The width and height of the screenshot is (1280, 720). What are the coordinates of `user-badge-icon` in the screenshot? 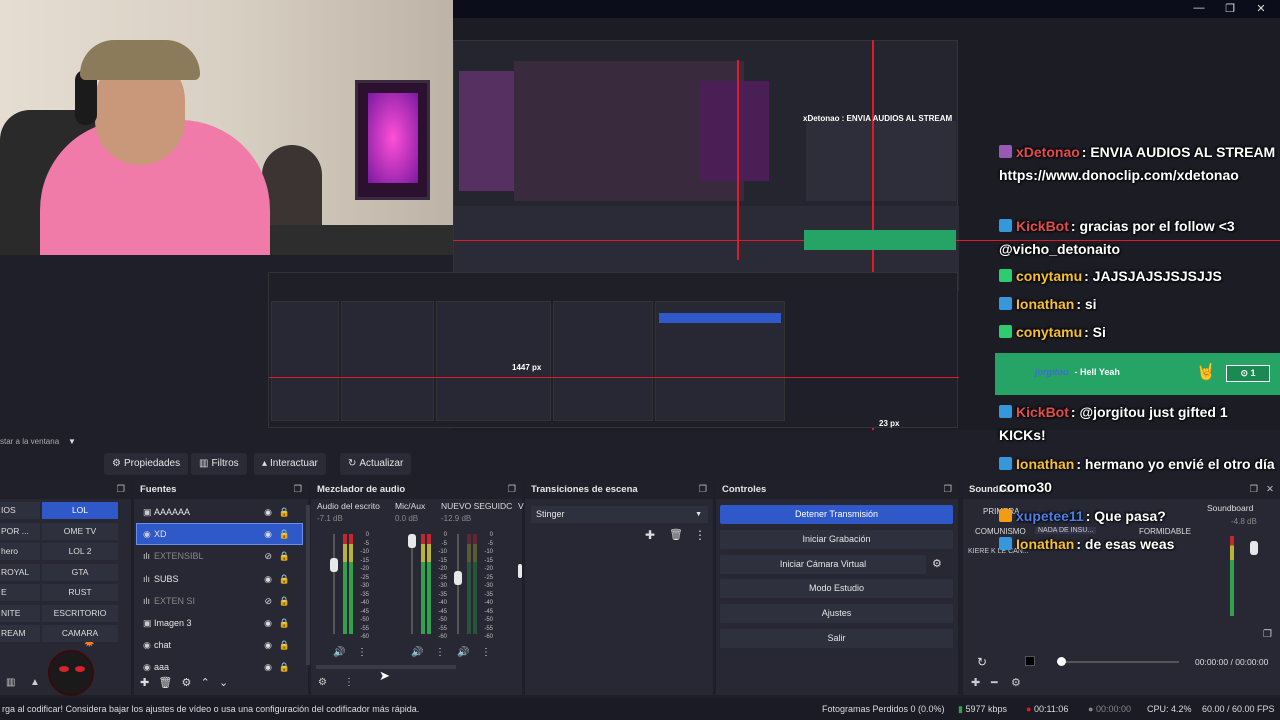 It's located at (1005, 543).